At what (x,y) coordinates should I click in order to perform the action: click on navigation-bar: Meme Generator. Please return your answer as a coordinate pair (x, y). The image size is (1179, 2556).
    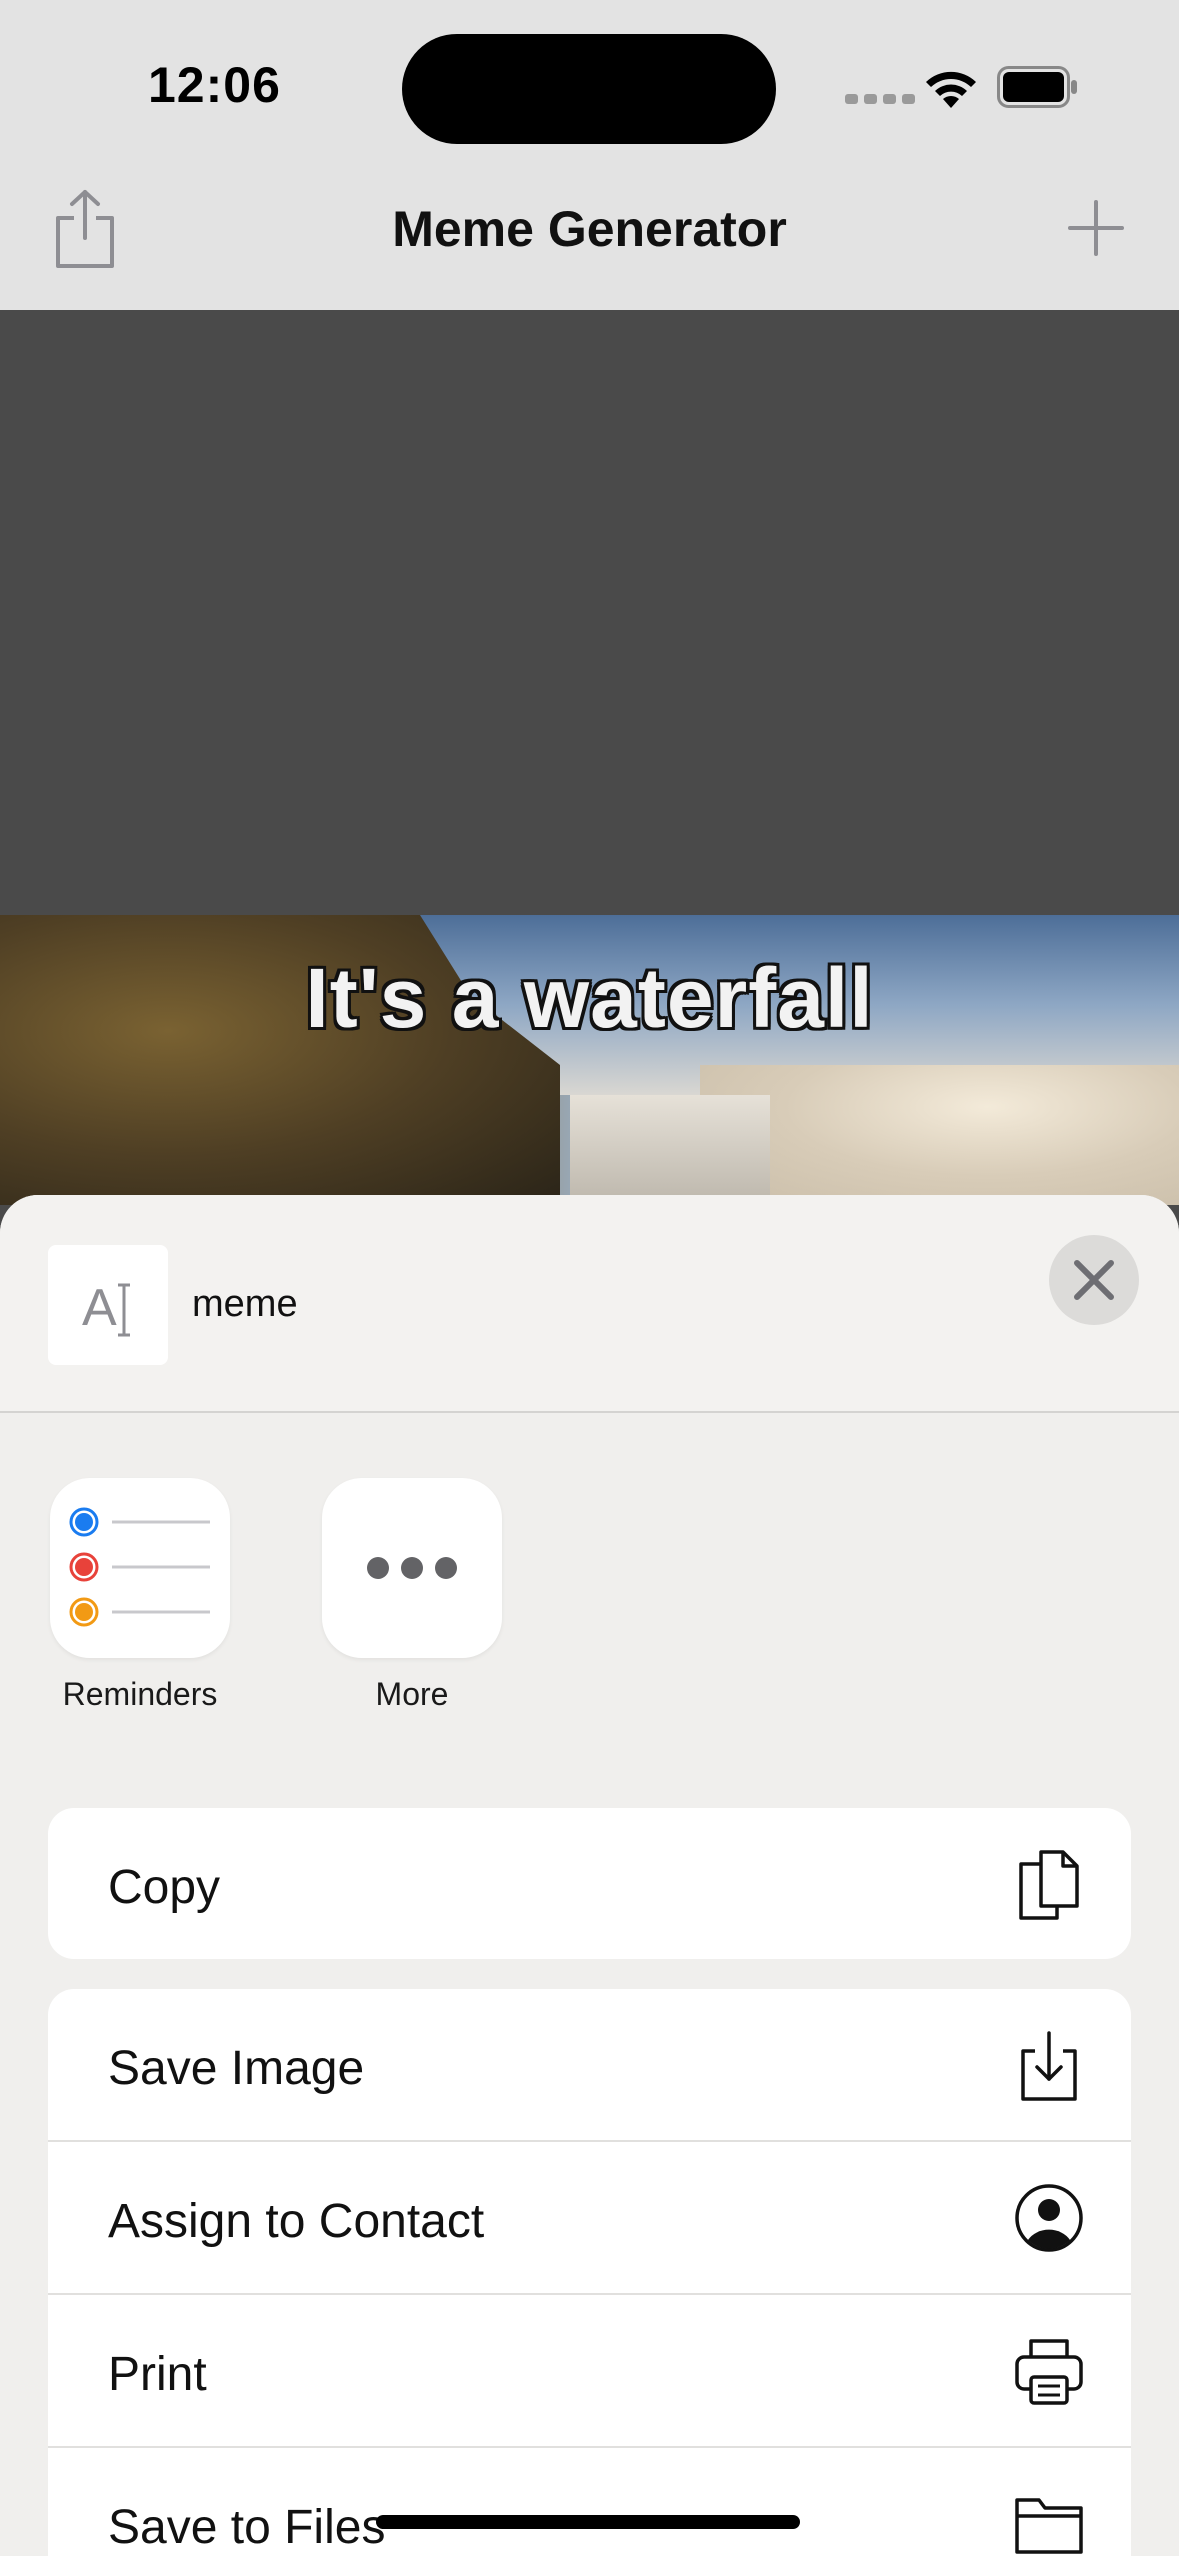
    Looking at the image, I should click on (589, 240).